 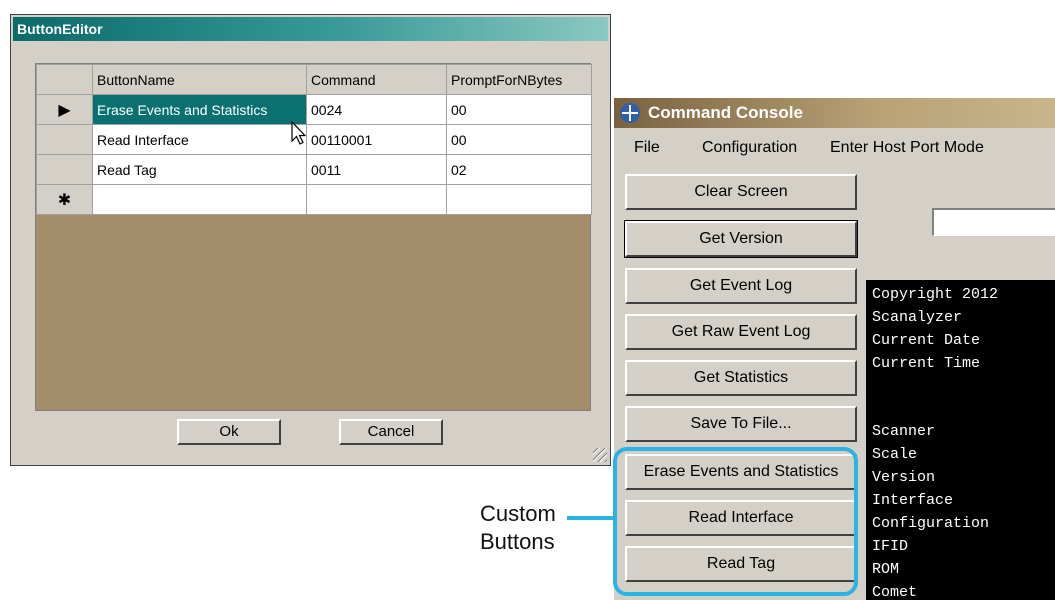 What do you see at coordinates (64, 79) in the screenshot?
I see `grid-corner` at bounding box center [64, 79].